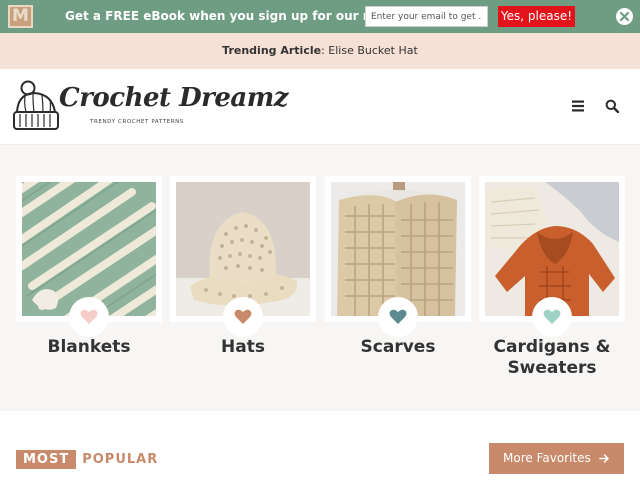 The image size is (640, 480). What do you see at coordinates (272, 50) in the screenshot?
I see `trending-label: Trending Article` at bounding box center [272, 50].